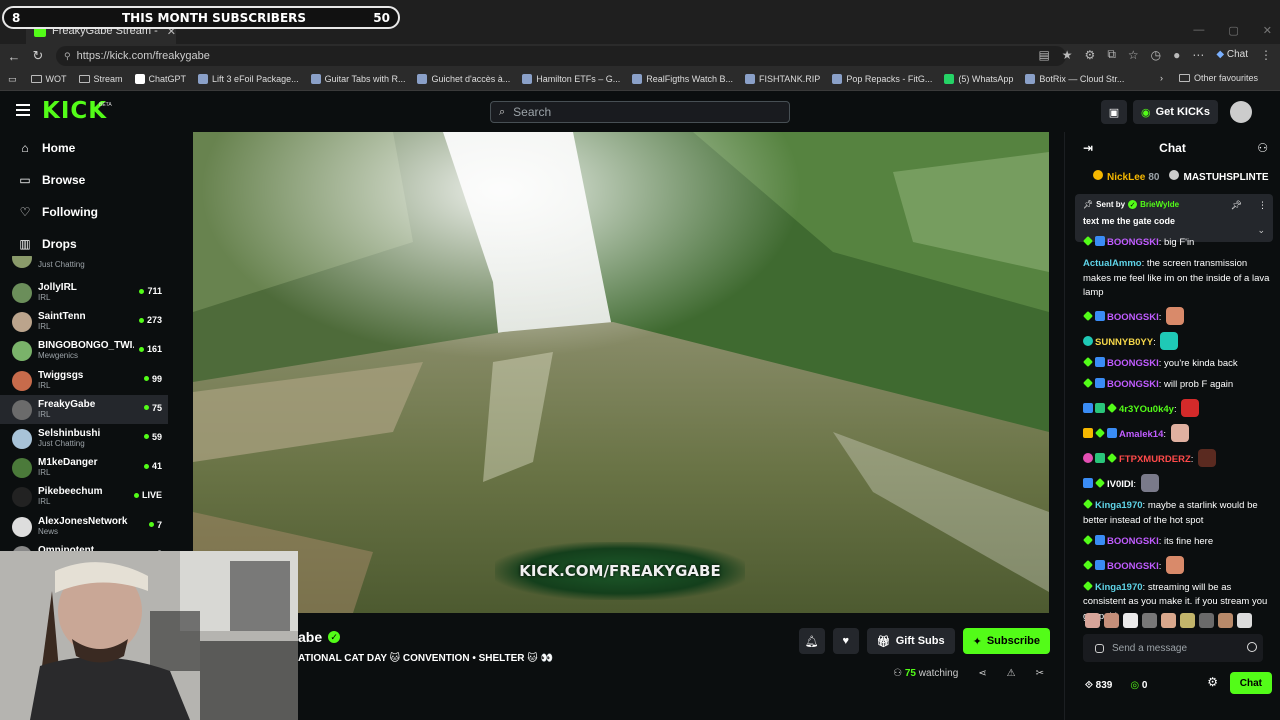 The width and height of the screenshot is (1280, 720). I want to click on partial-channel-row: Just Chatting, so click(84, 264).